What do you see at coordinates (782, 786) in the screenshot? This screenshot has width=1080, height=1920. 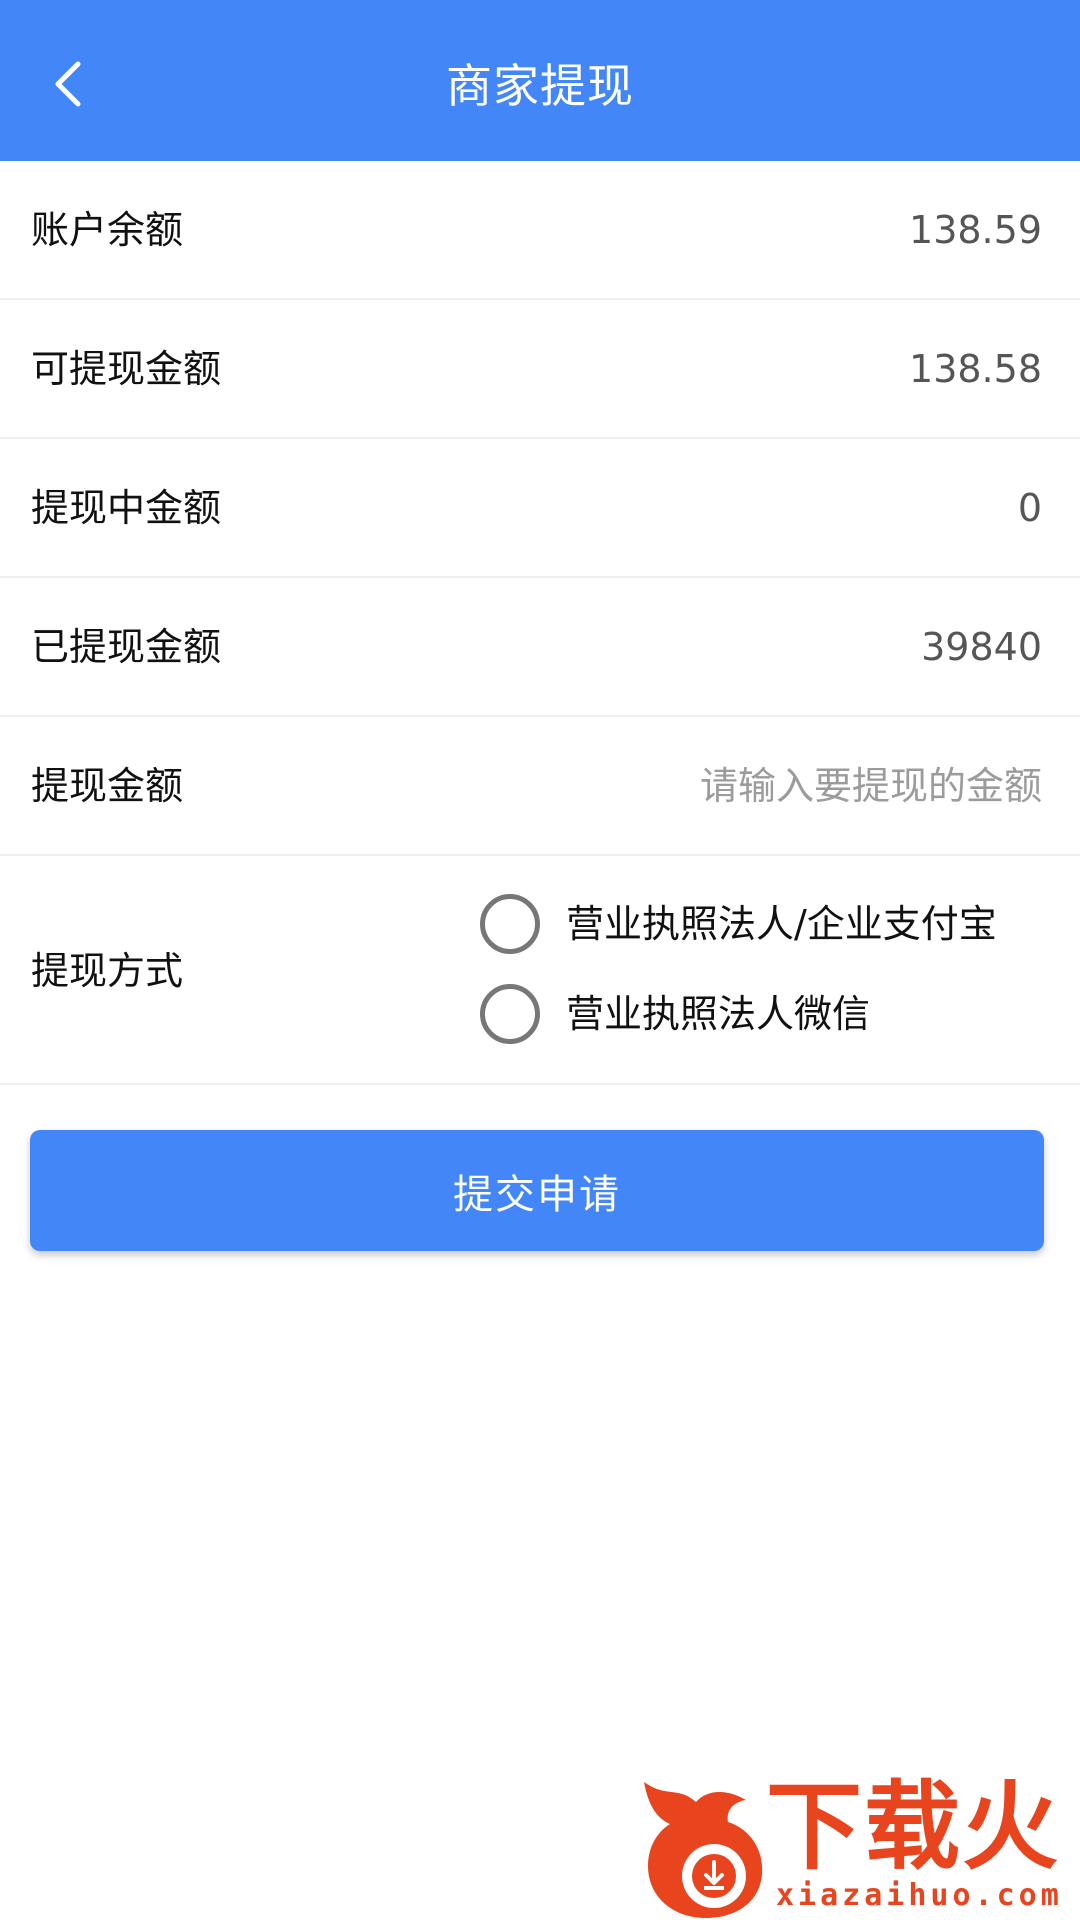 I see `amount-input` at bounding box center [782, 786].